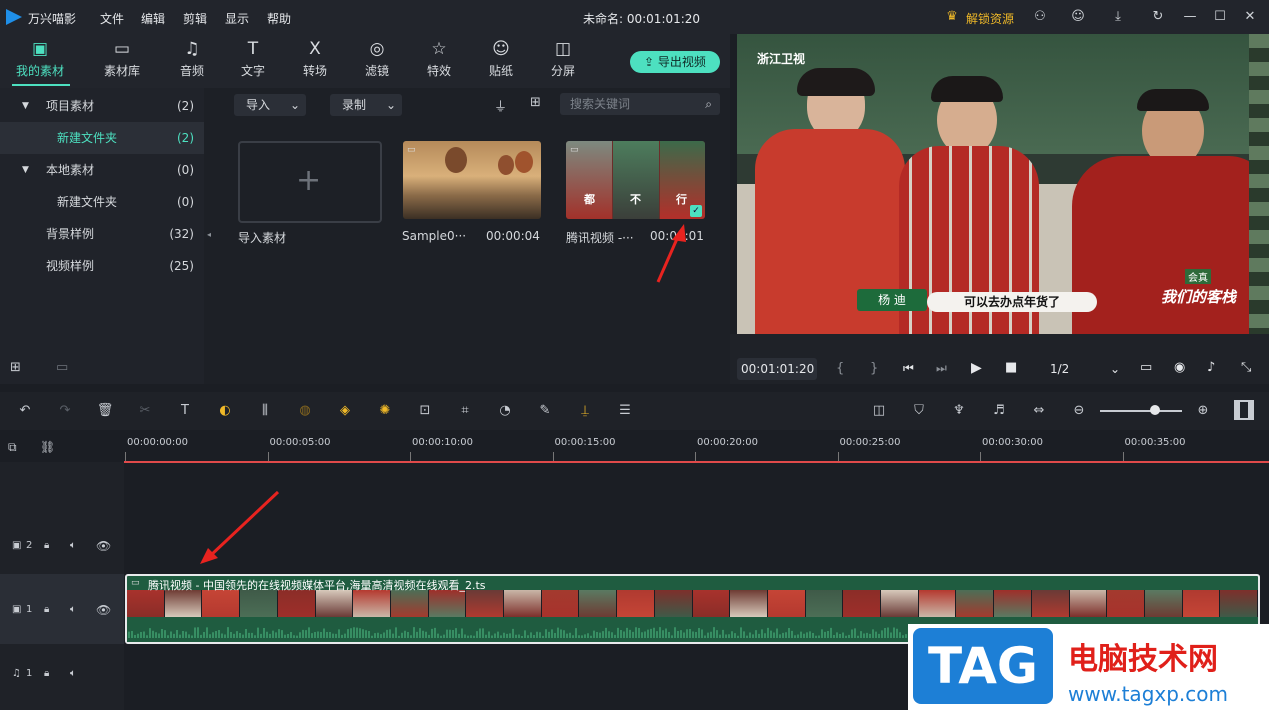 Image resolution: width=1269 pixels, height=710 pixels. I want to click on arrowhead, so click(679, 233).